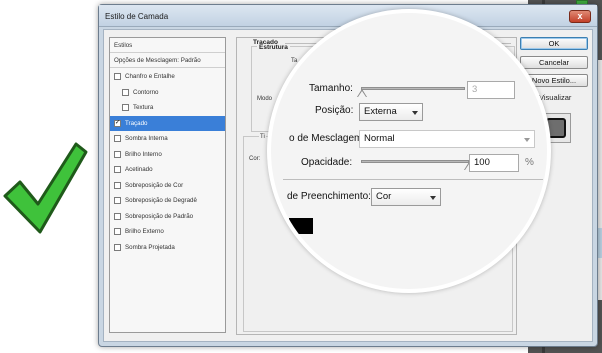 This screenshot has height=353, width=602. I want to click on style-item: ✓ Traçado, so click(167, 123).